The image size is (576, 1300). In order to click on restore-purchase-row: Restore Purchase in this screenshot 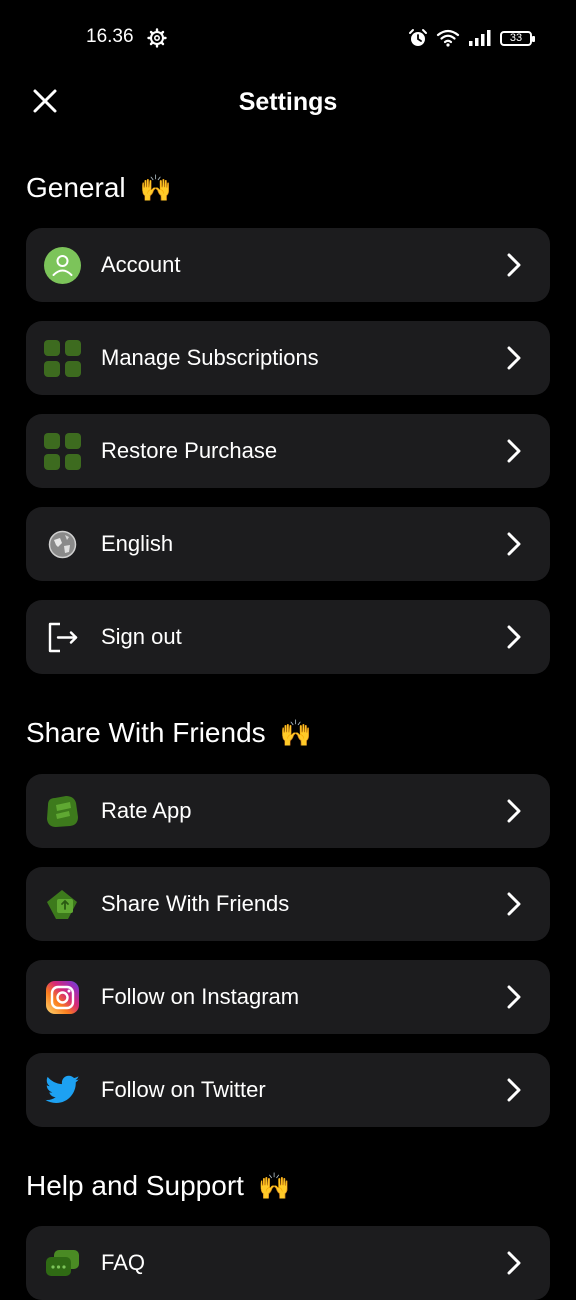, I will do `click(288, 451)`.